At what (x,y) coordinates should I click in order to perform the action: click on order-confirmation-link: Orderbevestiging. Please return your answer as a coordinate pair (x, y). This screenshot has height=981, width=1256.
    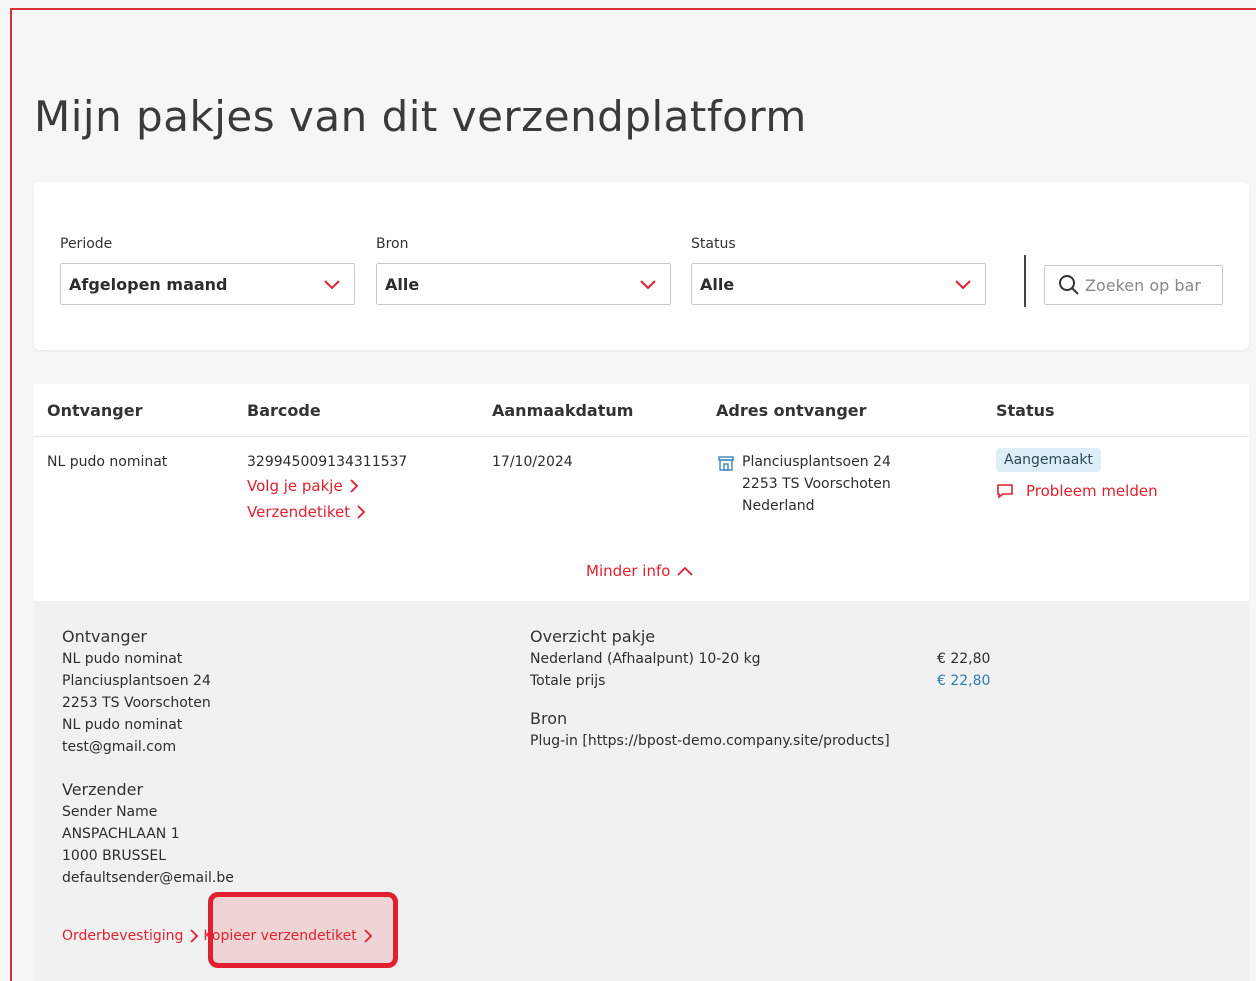
    Looking at the image, I should click on (130, 936).